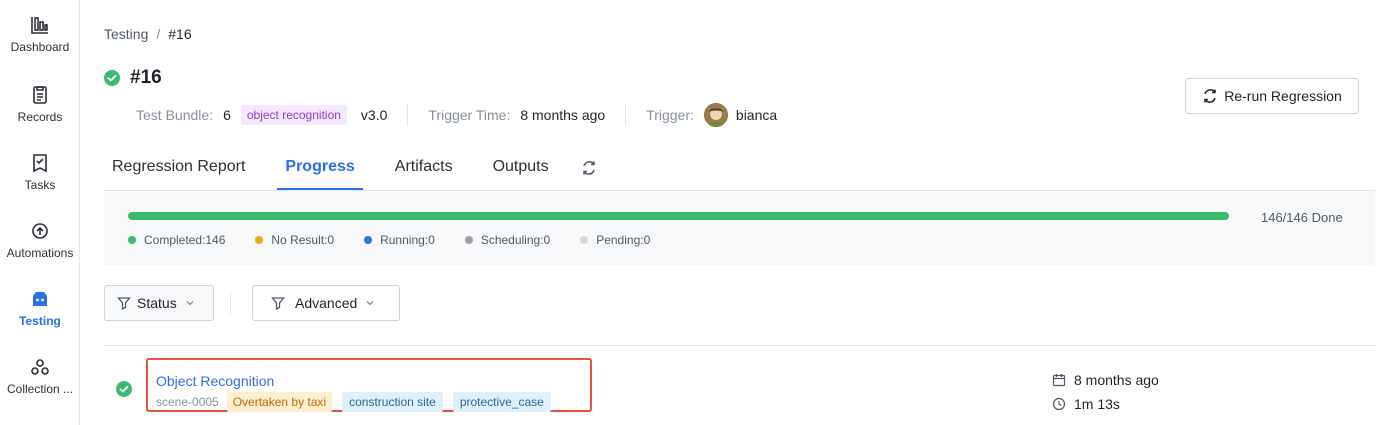 This screenshot has height=425, width=1399. What do you see at coordinates (1302, 217) in the screenshot?
I see `progress-done-text: 146/146 Done` at bounding box center [1302, 217].